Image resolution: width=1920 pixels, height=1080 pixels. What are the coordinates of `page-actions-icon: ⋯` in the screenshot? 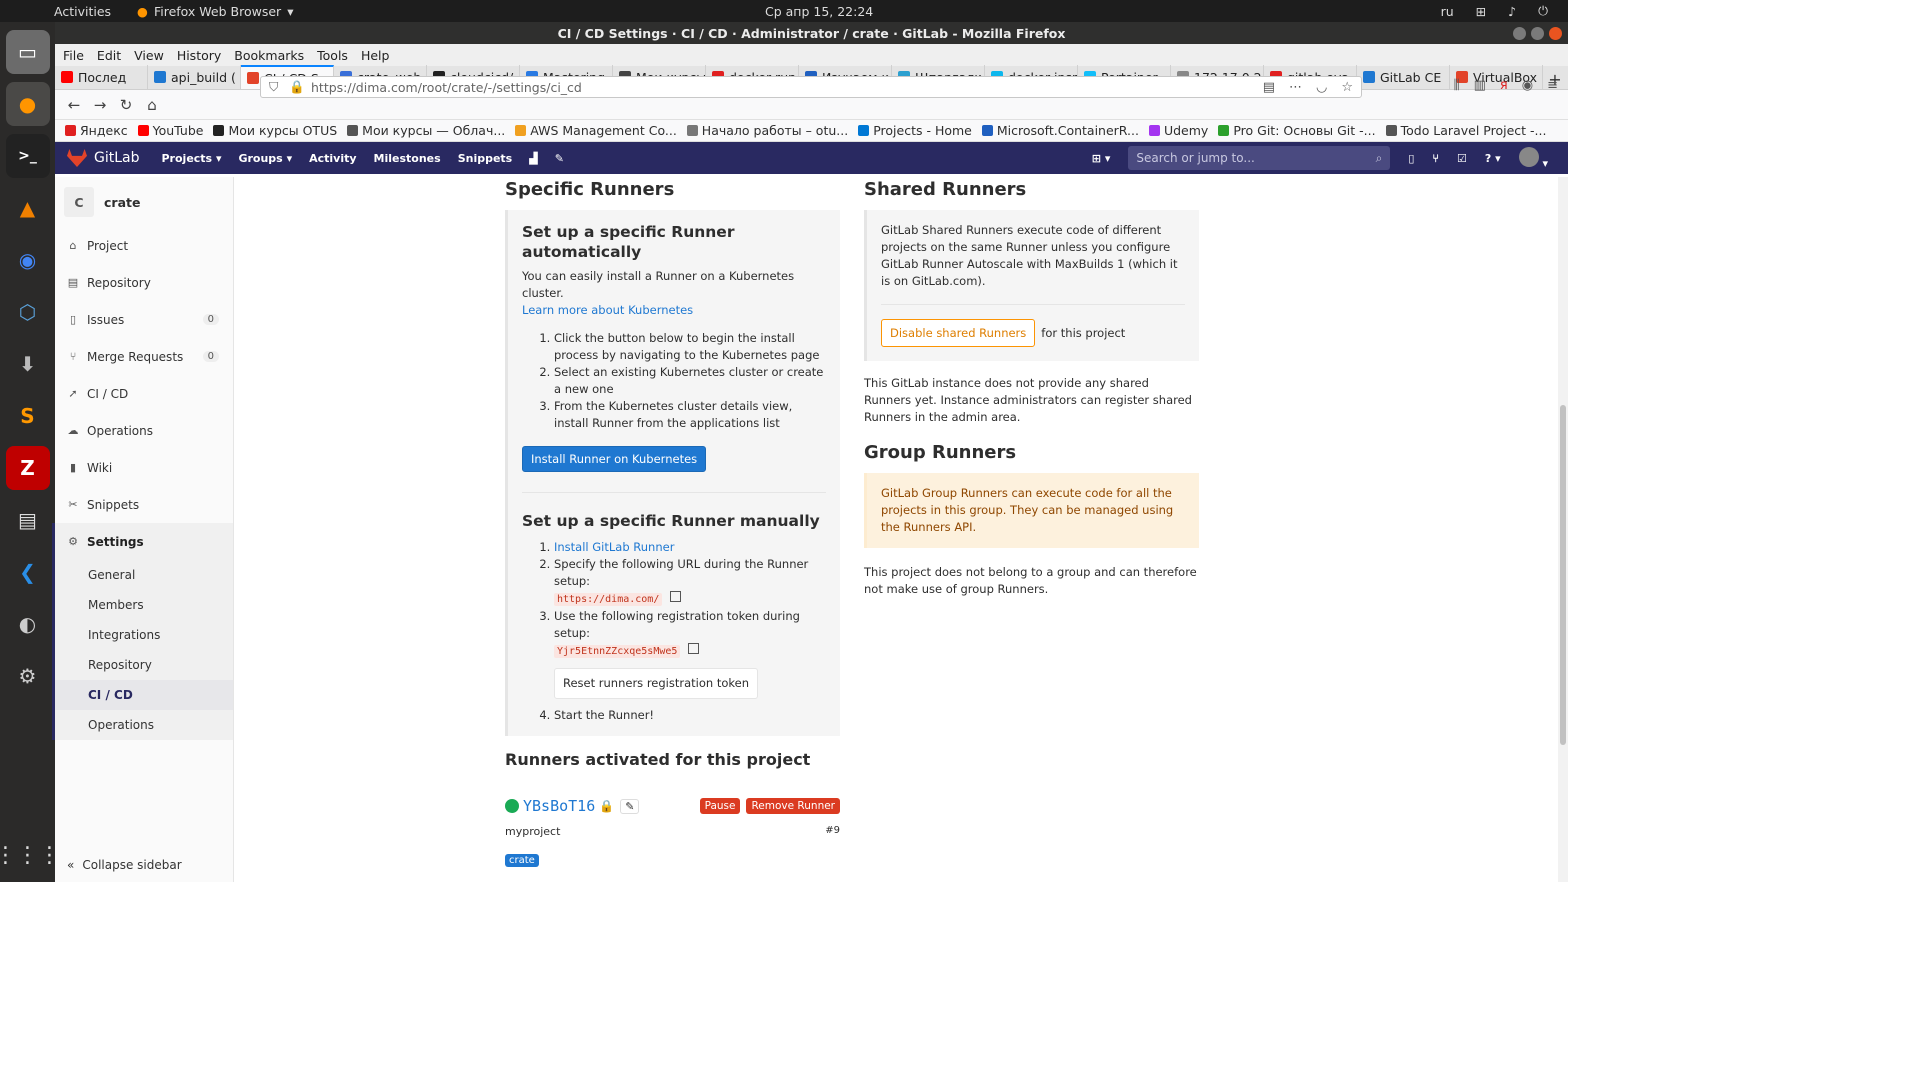 It's located at (1295, 87).